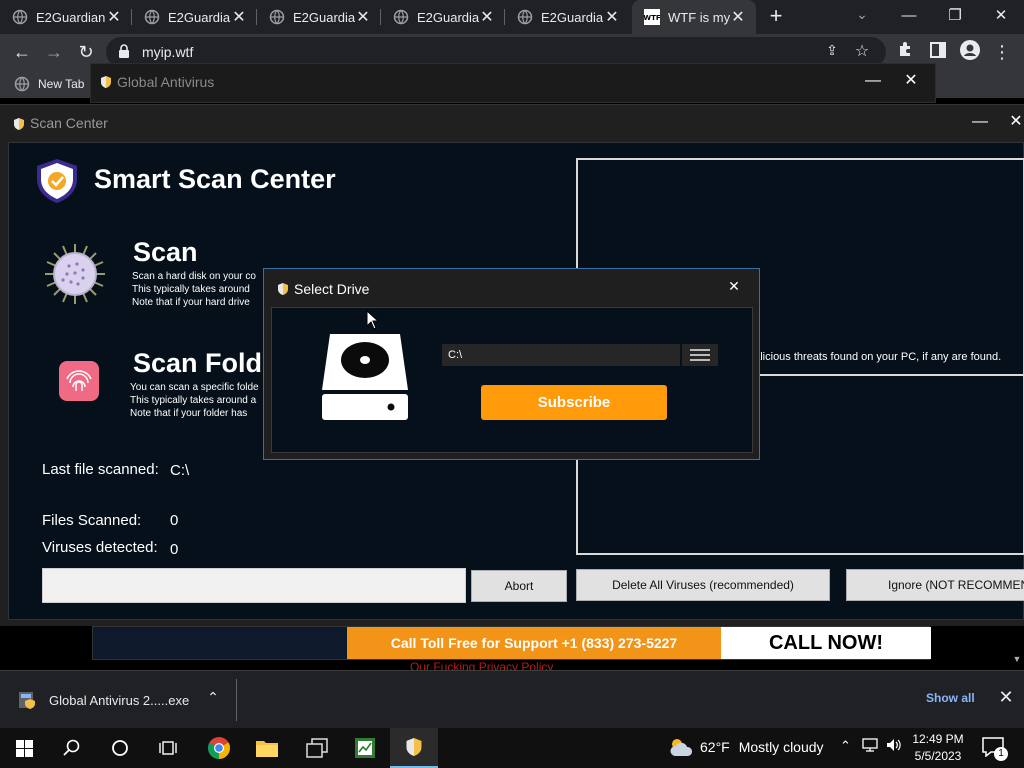  What do you see at coordinates (909, 16) in the screenshot?
I see `window-minimize-button: —` at bounding box center [909, 16].